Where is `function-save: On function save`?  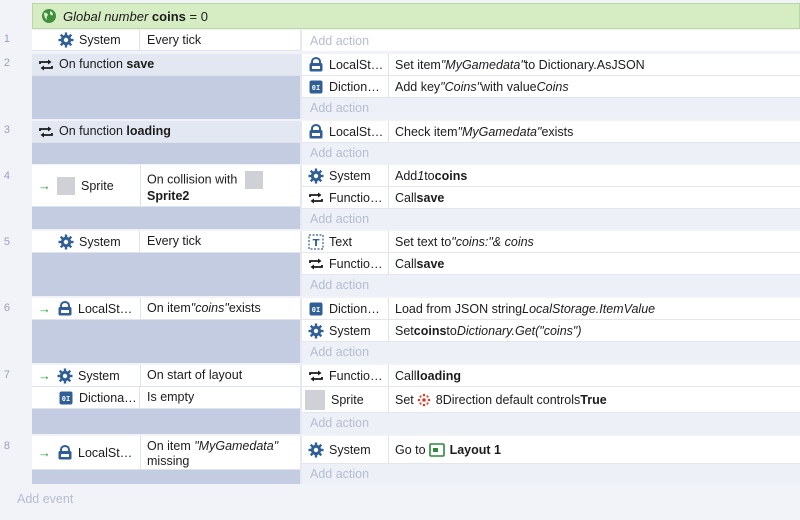
function-save: On function save is located at coordinates (166, 65).